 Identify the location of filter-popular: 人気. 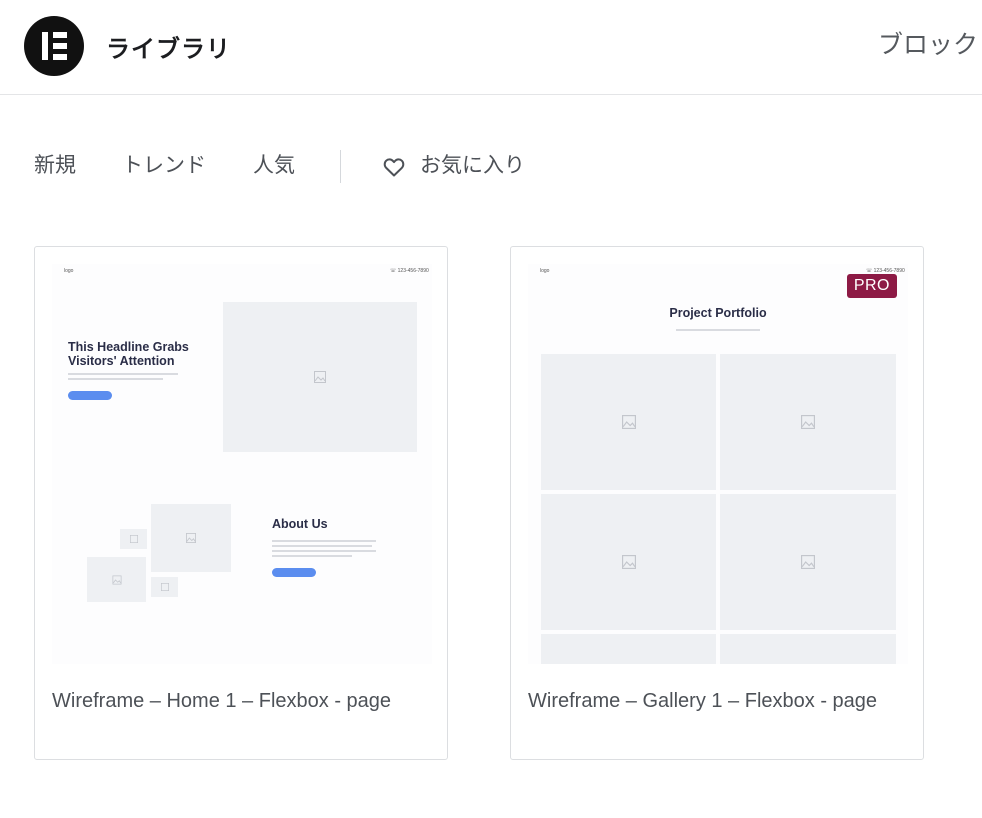
(274, 166).